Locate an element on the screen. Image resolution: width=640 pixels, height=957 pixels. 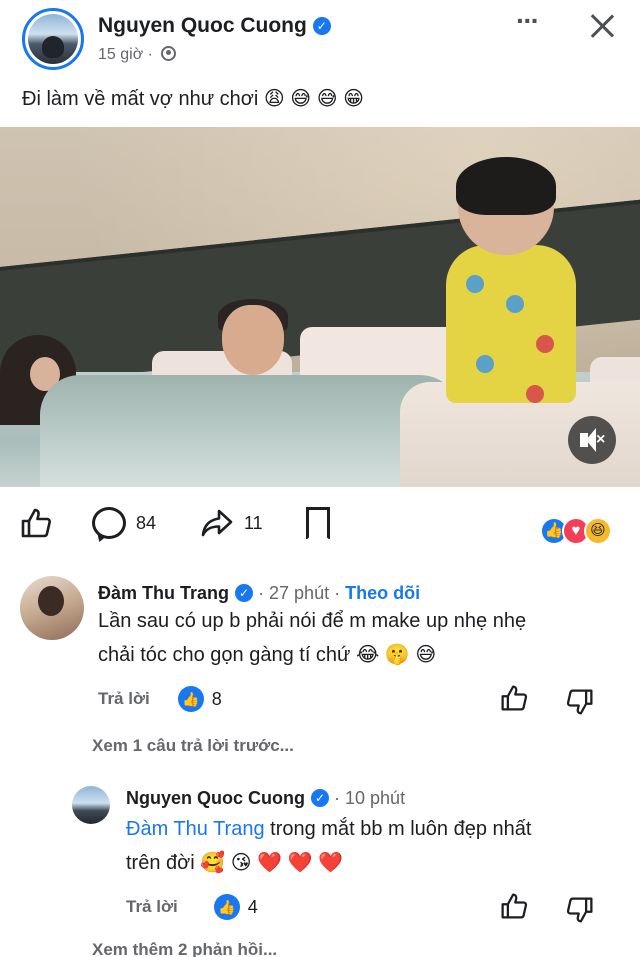
reaction-summary: 👍 ♥ 😆 is located at coordinates (576, 531).